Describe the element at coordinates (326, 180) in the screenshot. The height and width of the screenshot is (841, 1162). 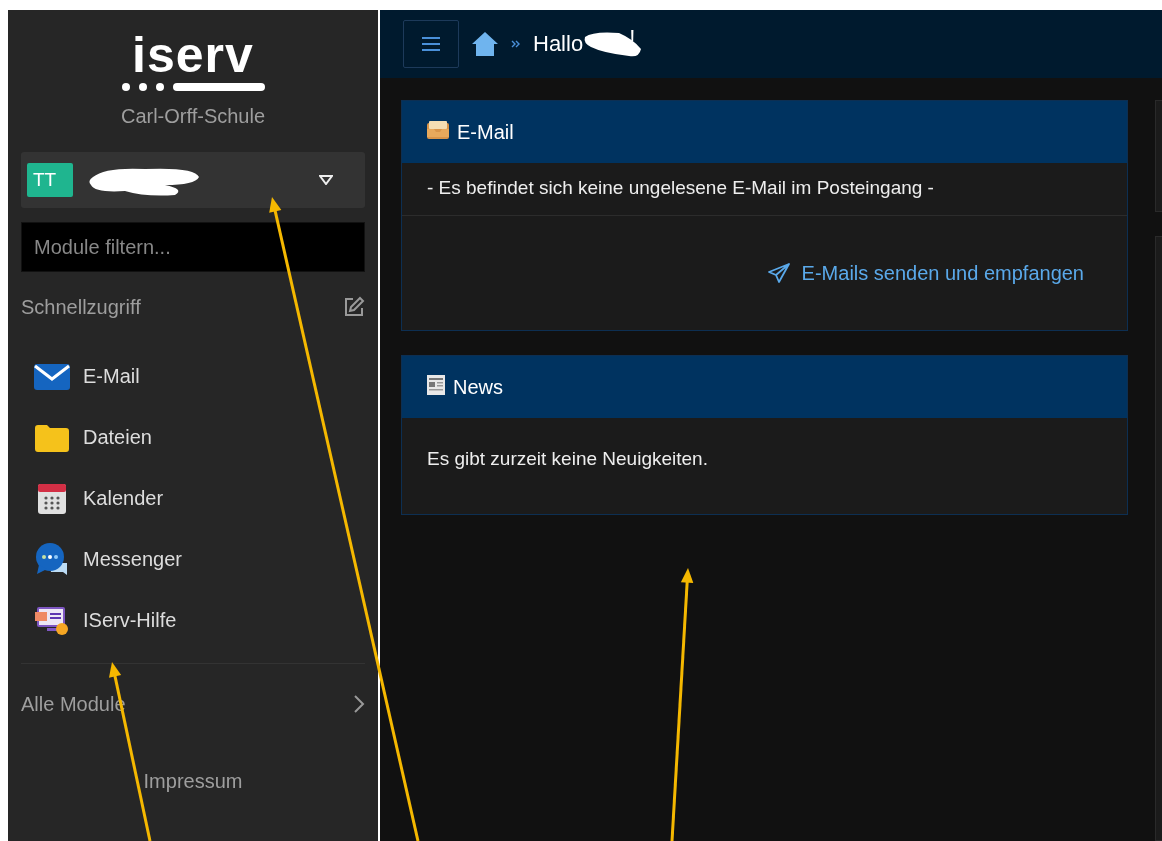
I see `caret-icon` at that location.